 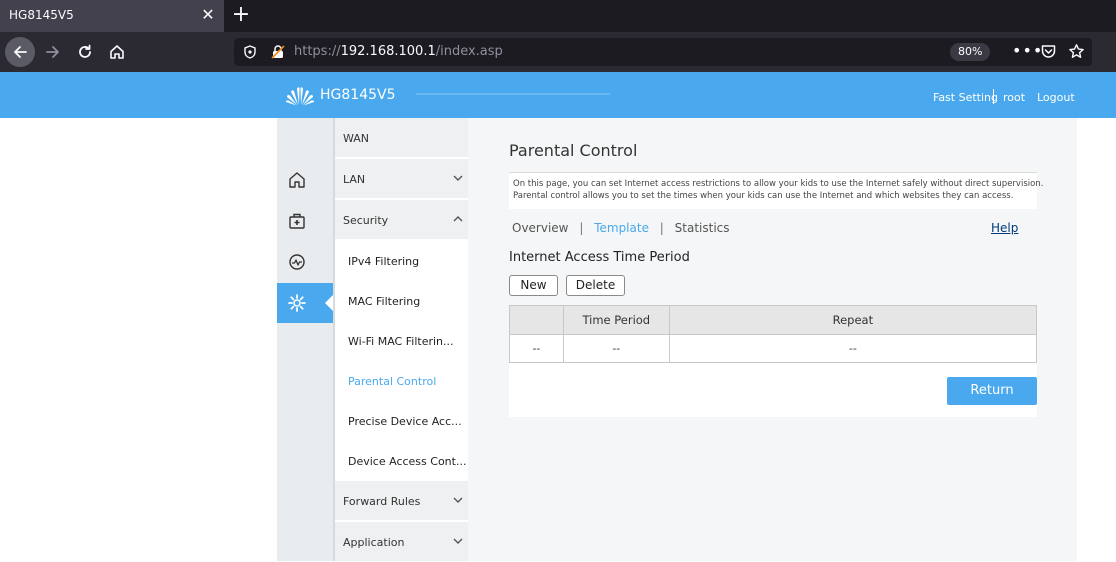 I want to click on browser-tab-title: HG8145V5, so click(x=41, y=15).